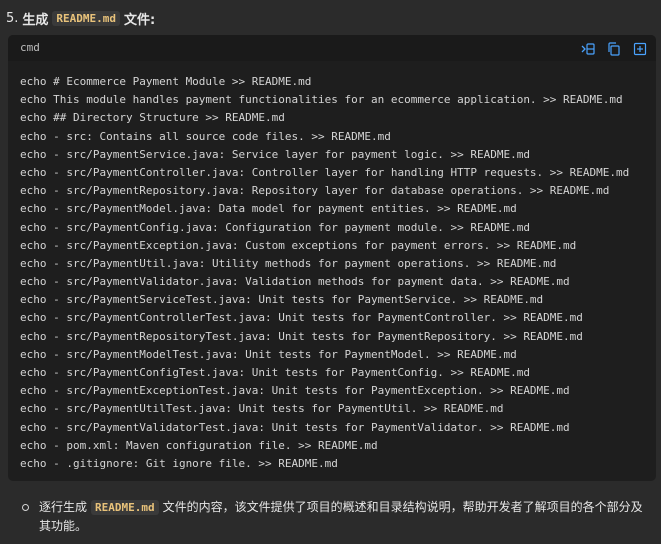 The height and width of the screenshot is (544, 661). I want to click on bullet-filename: README.md, so click(125, 507).